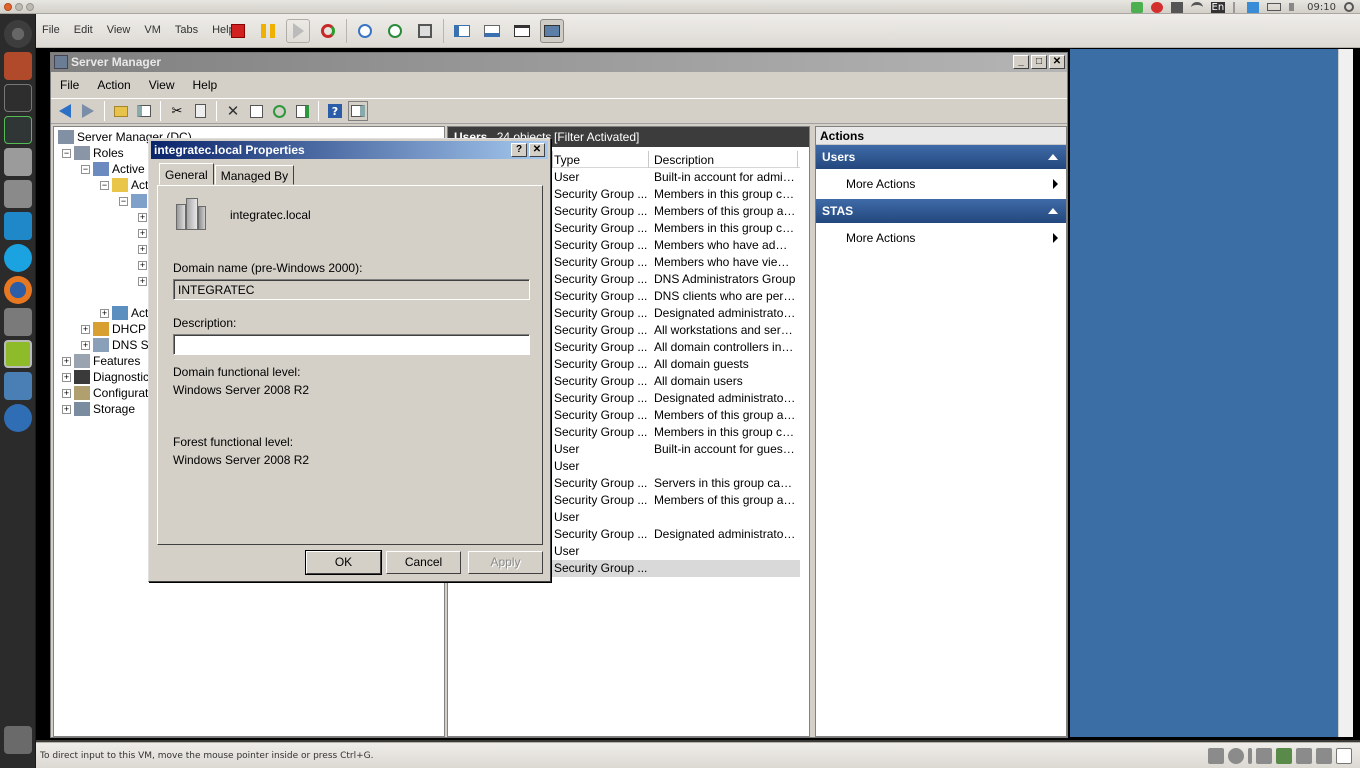  I want to click on snapshot-button, so click(365, 31).